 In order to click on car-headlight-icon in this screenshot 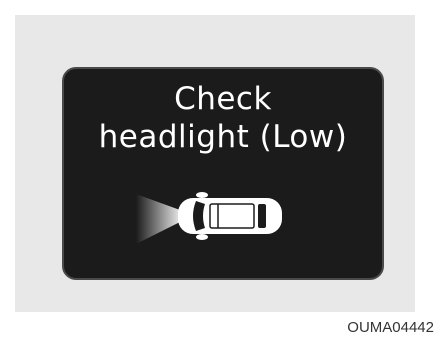, I will do `click(209, 218)`.